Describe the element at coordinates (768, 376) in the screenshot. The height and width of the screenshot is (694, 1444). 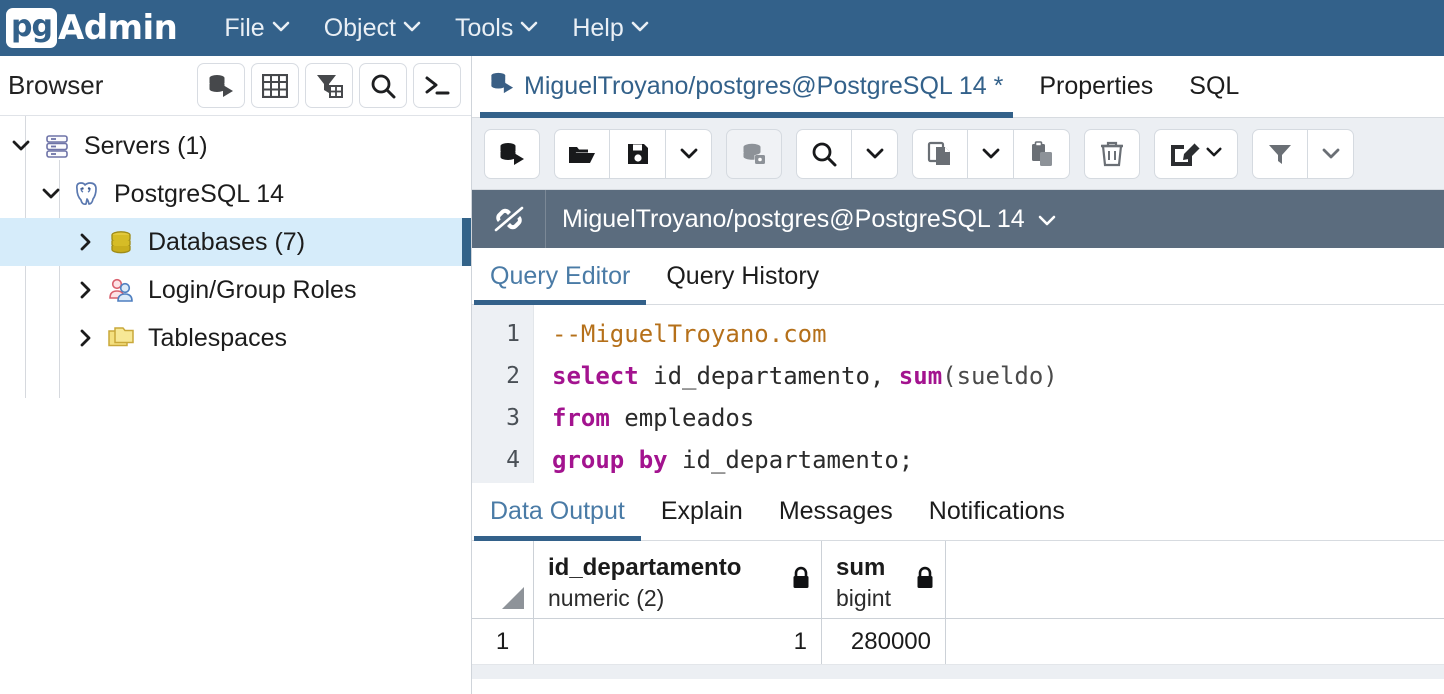
I see `sql-token-identifier: id_departamento,` at that location.